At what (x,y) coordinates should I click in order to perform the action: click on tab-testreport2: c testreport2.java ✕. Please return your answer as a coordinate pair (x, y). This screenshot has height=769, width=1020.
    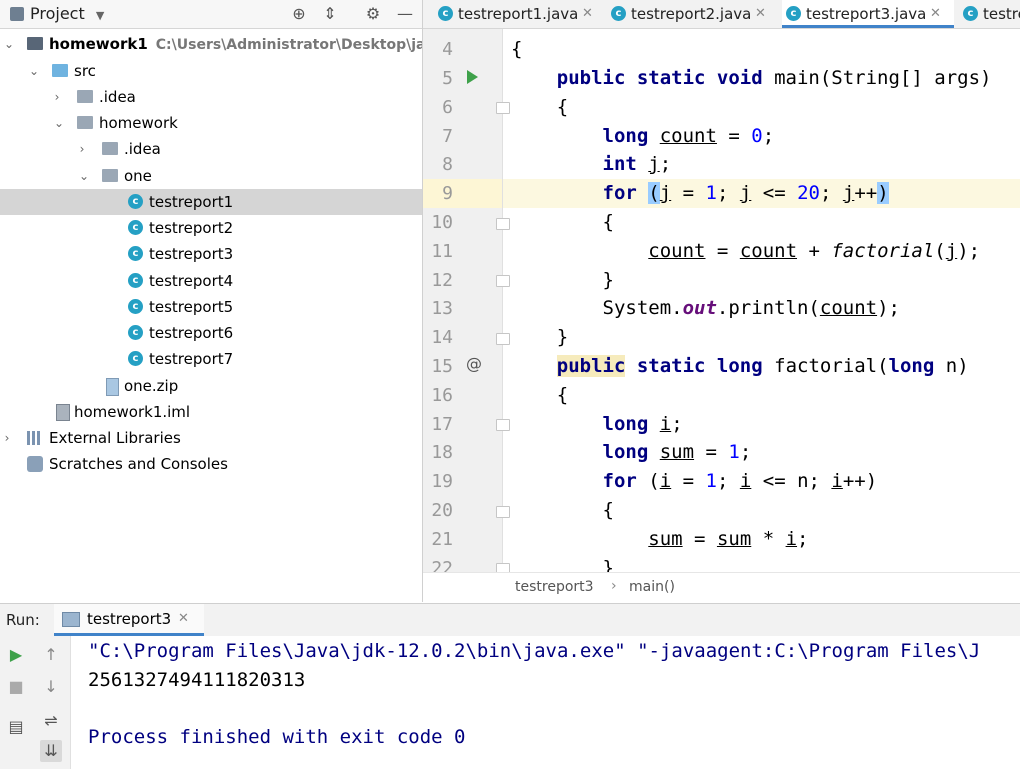
    Looking at the image, I should click on (691, 14).